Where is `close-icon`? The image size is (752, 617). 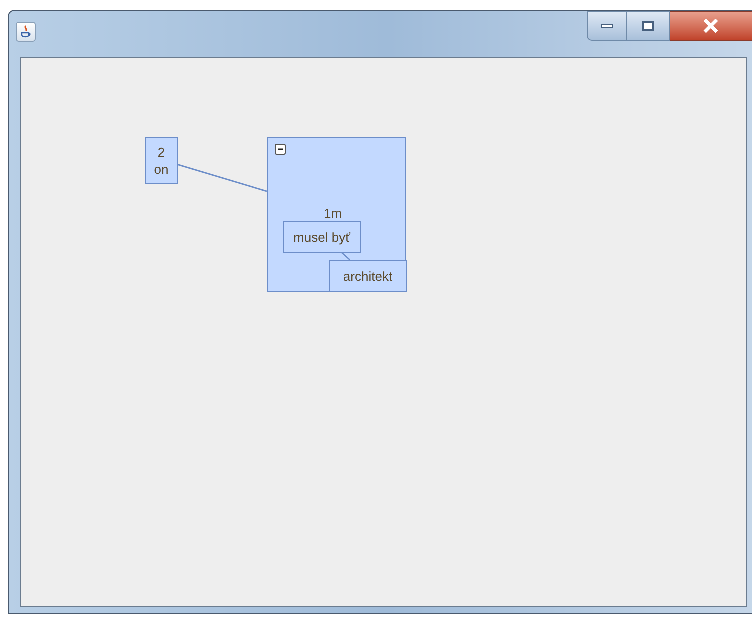 close-icon is located at coordinates (711, 26).